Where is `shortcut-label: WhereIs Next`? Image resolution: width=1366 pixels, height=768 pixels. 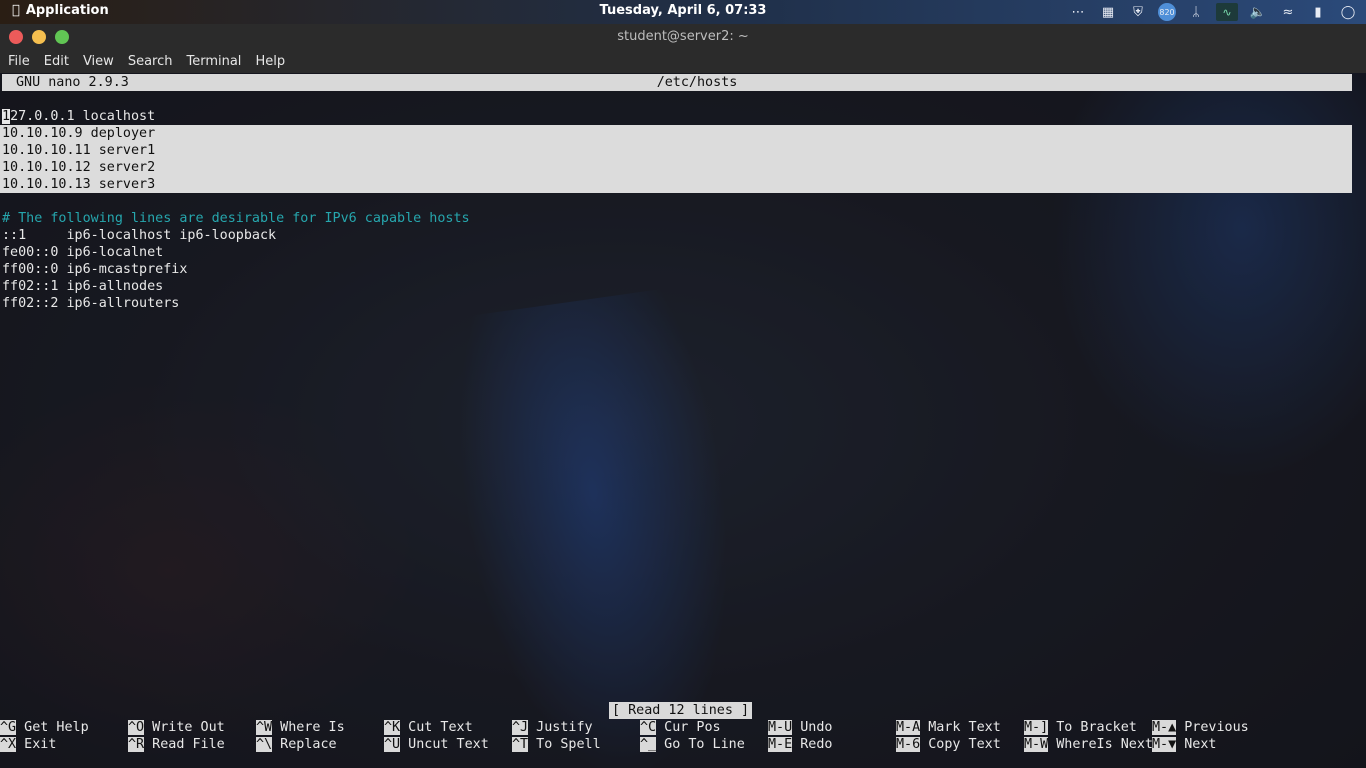 shortcut-label: WhereIs Next is located at coordinates (1100, 744).